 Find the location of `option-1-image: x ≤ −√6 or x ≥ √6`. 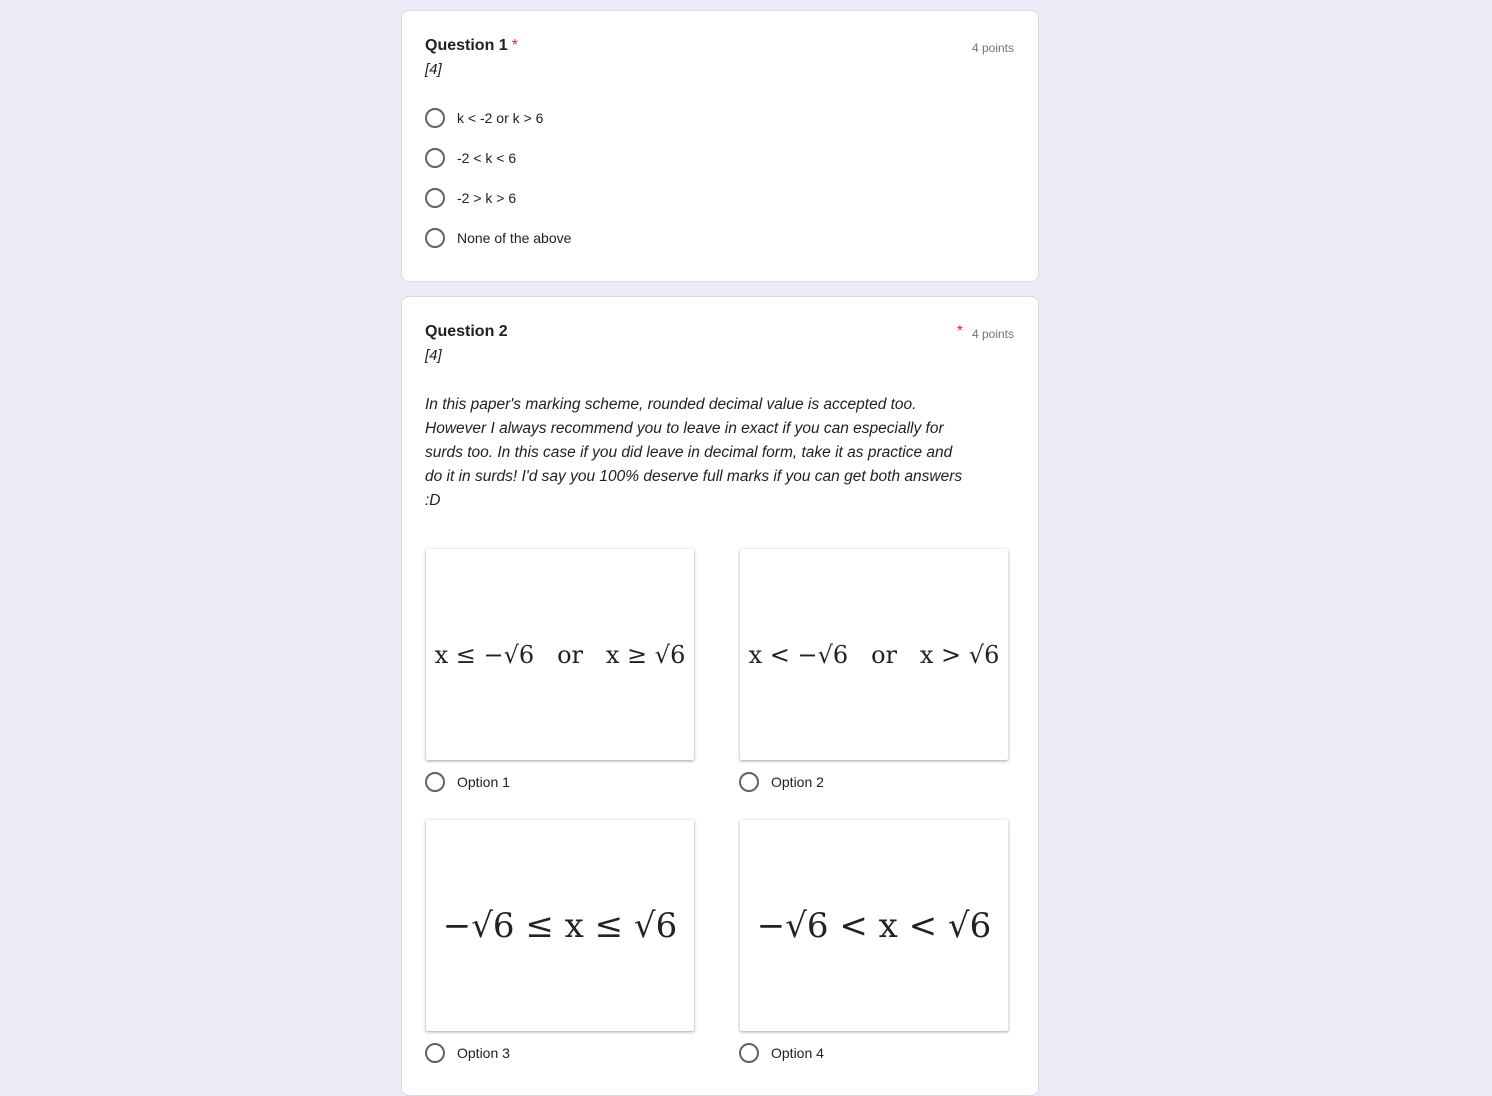

option-1-image: x ≤ −√6 or x ≥ √6 is located at coordinates (560, 654).